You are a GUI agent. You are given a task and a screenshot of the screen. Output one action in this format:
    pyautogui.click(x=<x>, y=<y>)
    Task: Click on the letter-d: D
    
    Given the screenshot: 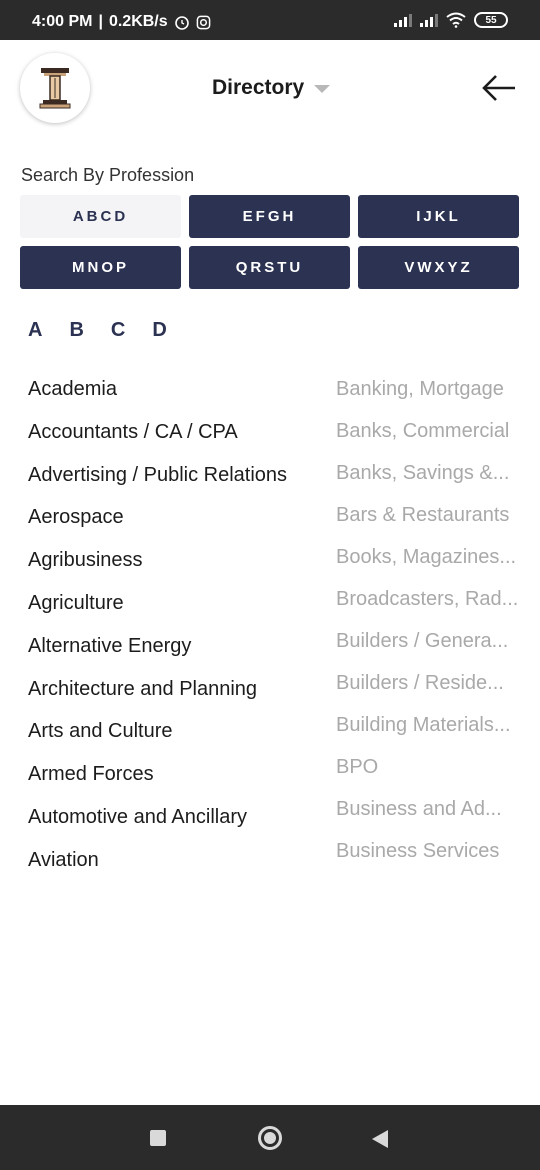 What is the action you would take?
    pyautogui.click(x=159, y=330)
    